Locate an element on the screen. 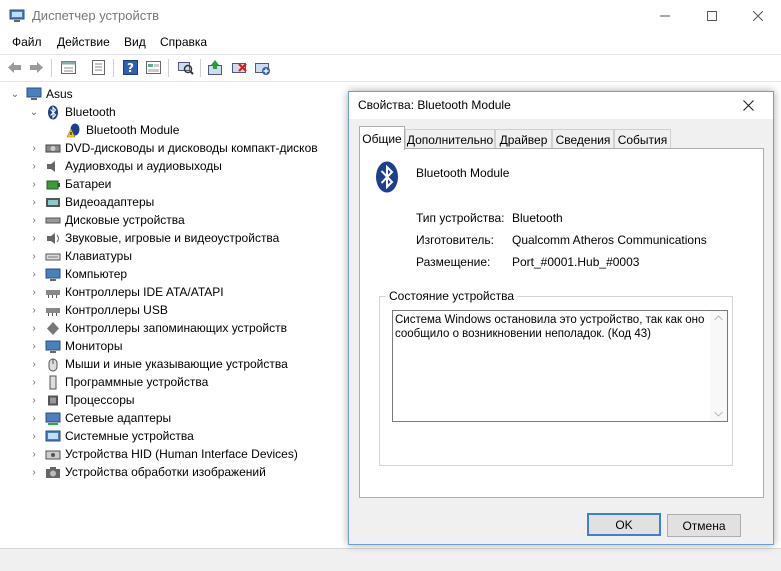 The image size is (781, 571). tree-category: › Звуковые, игровые и видеоустройства is located at coordinates (154, 238).